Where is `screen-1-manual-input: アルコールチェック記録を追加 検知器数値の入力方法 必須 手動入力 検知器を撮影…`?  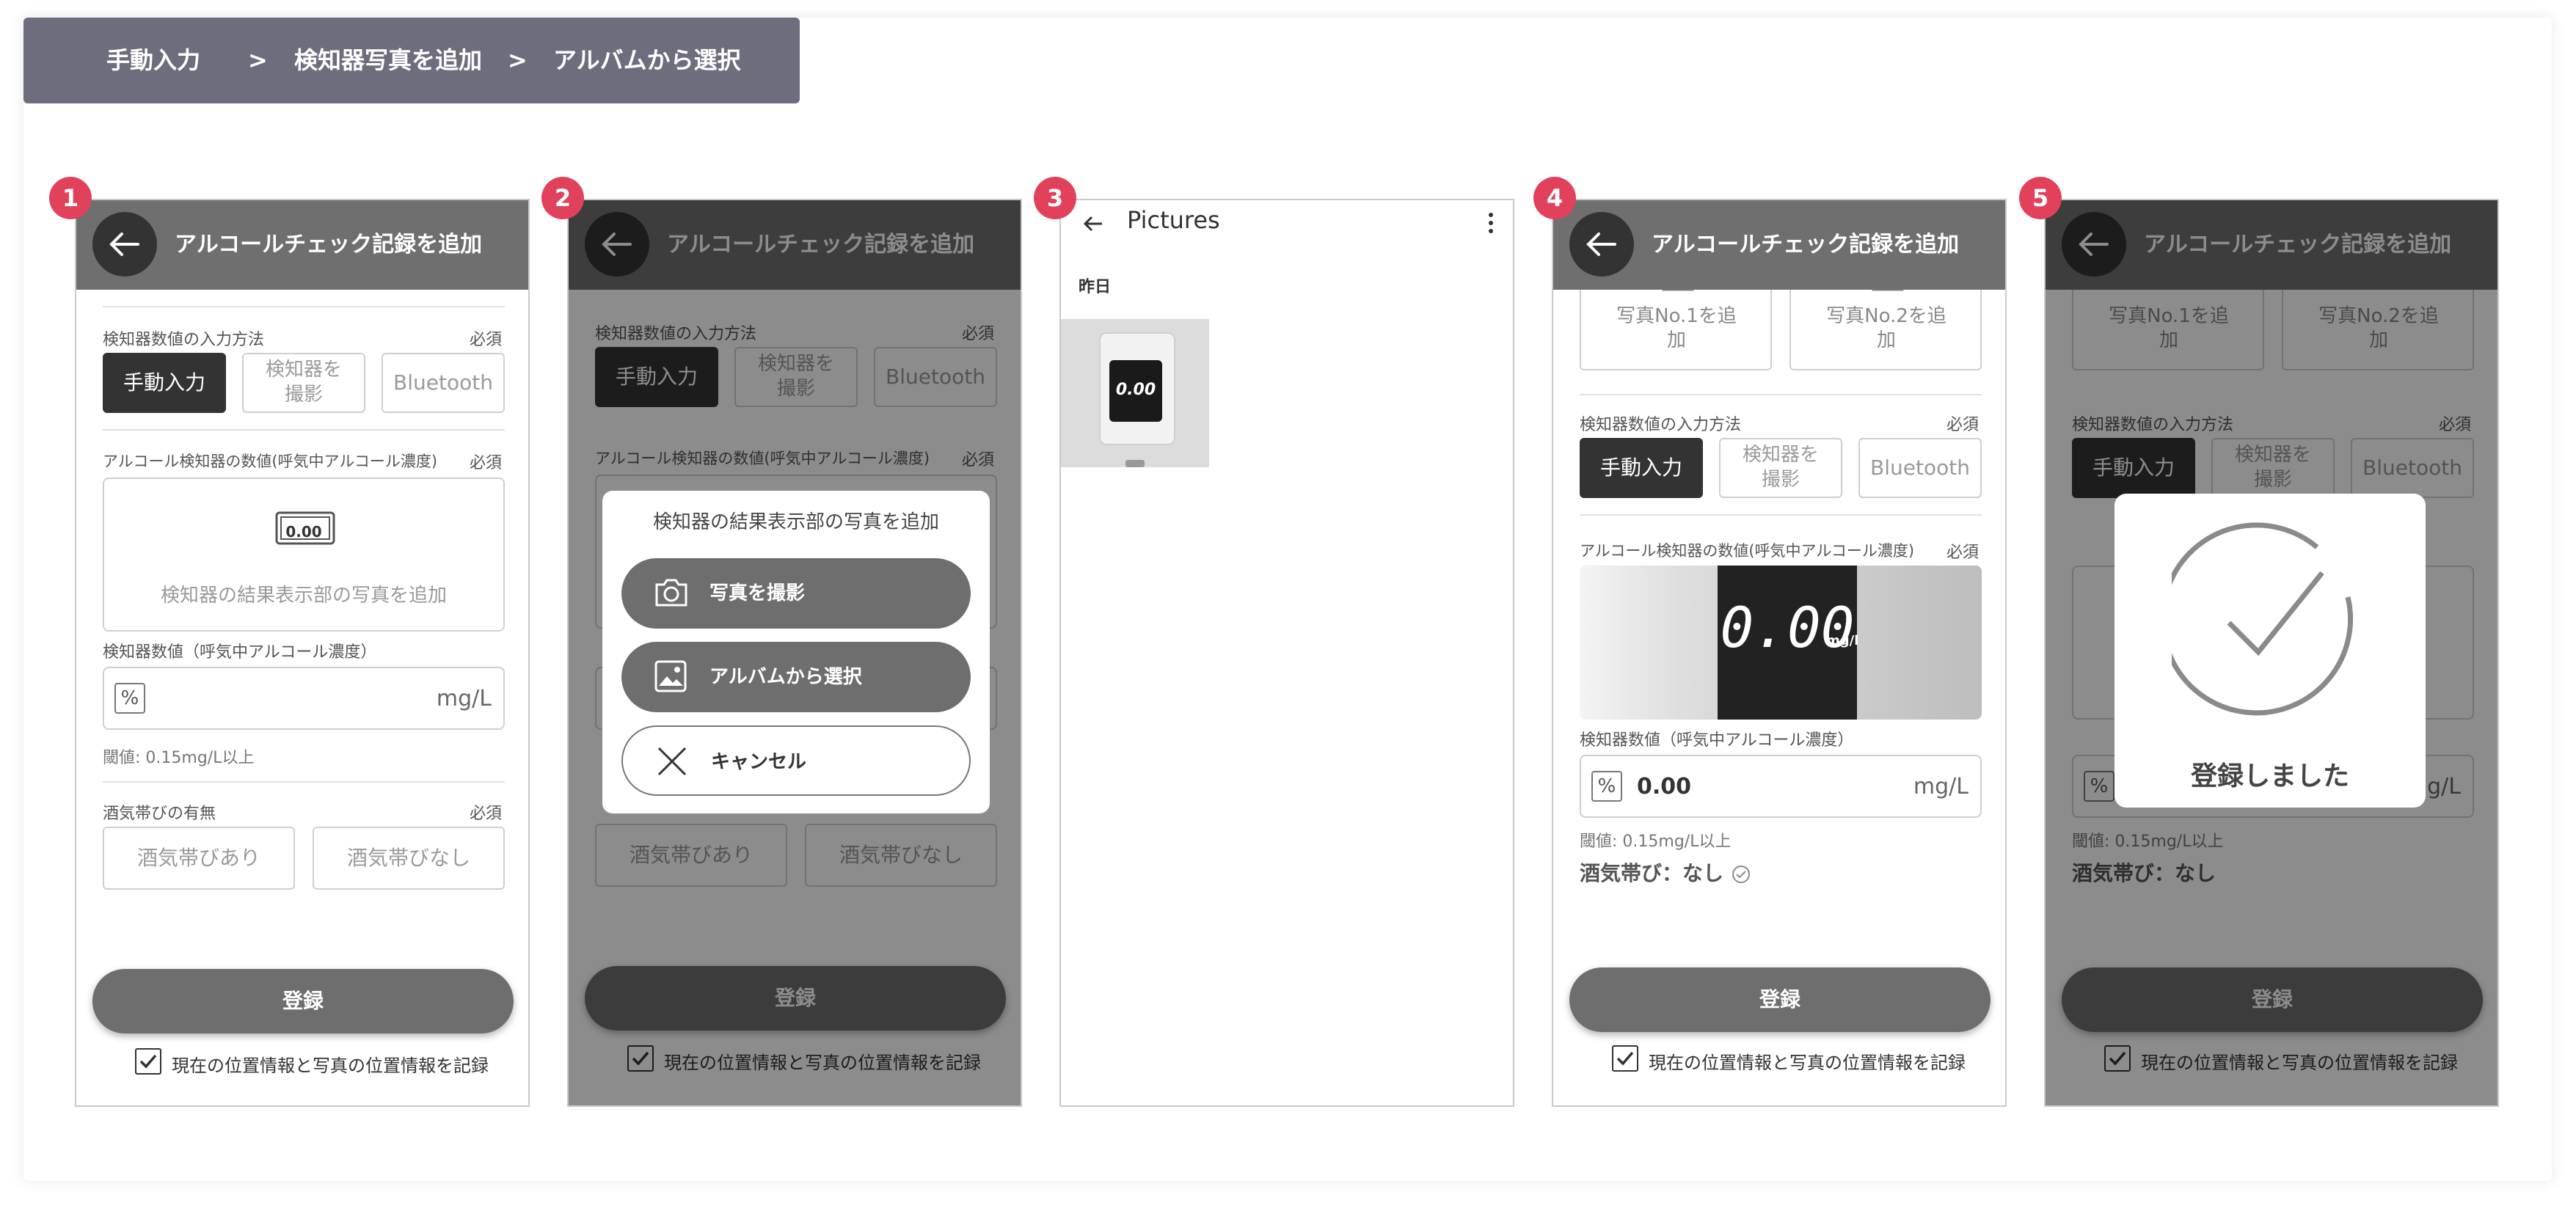 screen-1-manual-input: アルコールチェック記録を追加 検知器数値の入力方法 必須 手動入力 検知器を撮影… is located at coordinates (303, 653).